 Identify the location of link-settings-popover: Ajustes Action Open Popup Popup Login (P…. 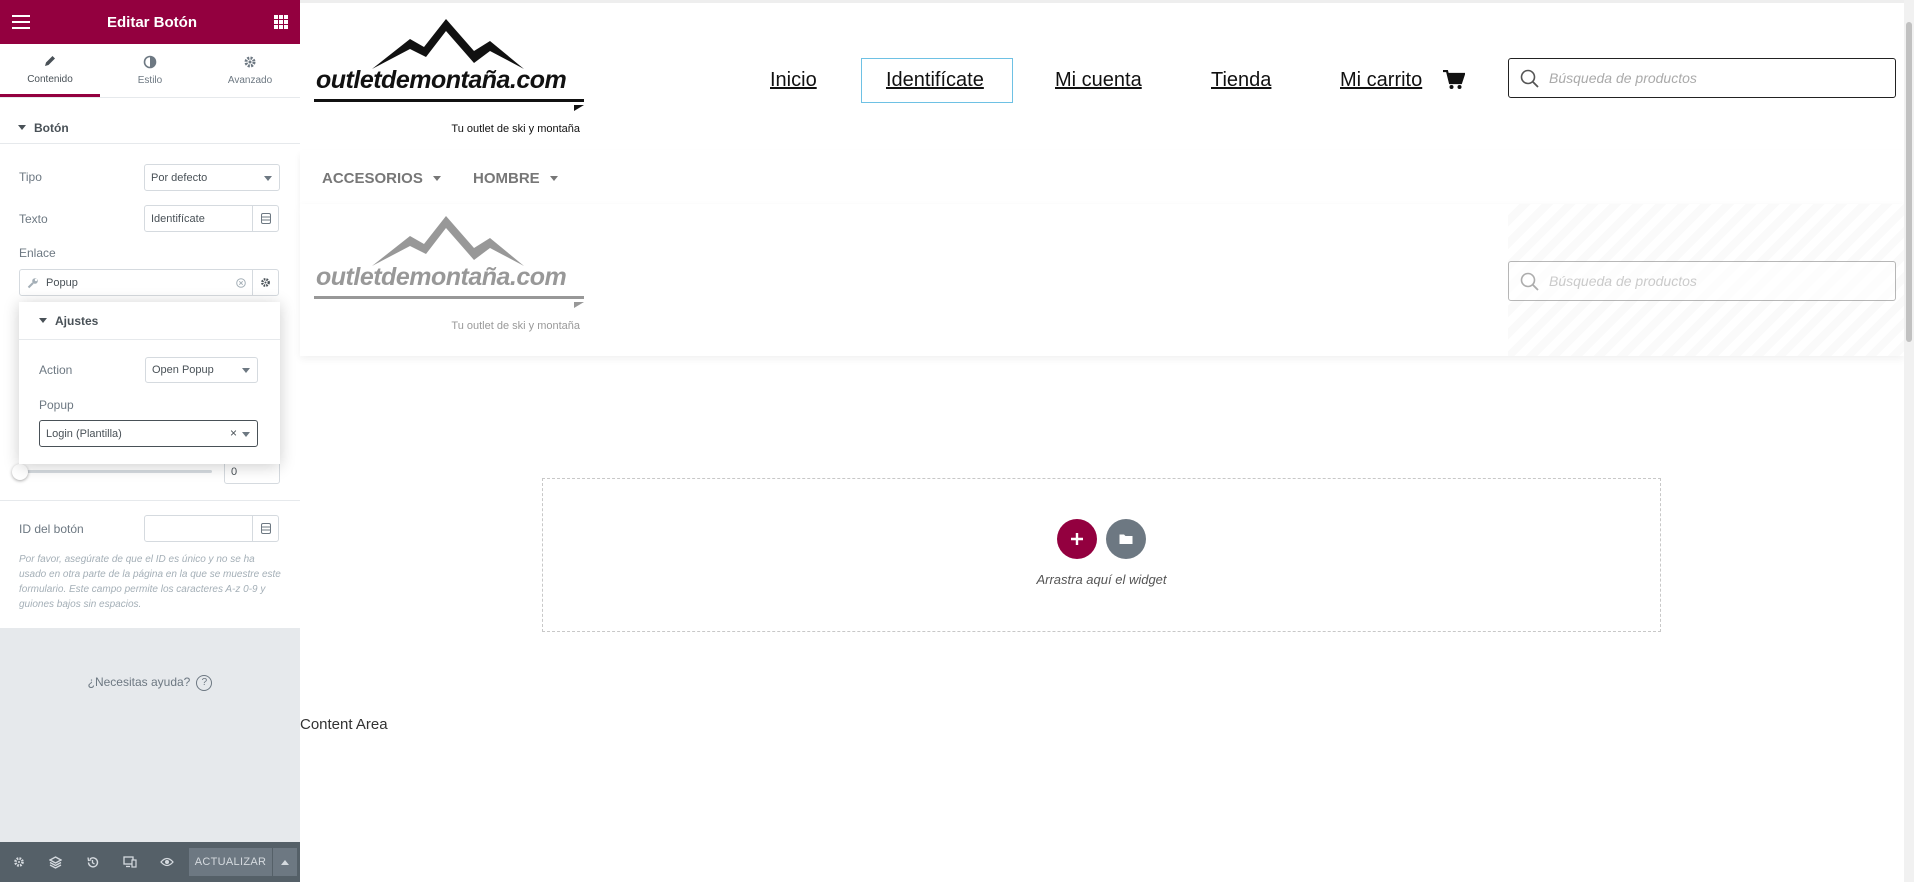
(149, 383).